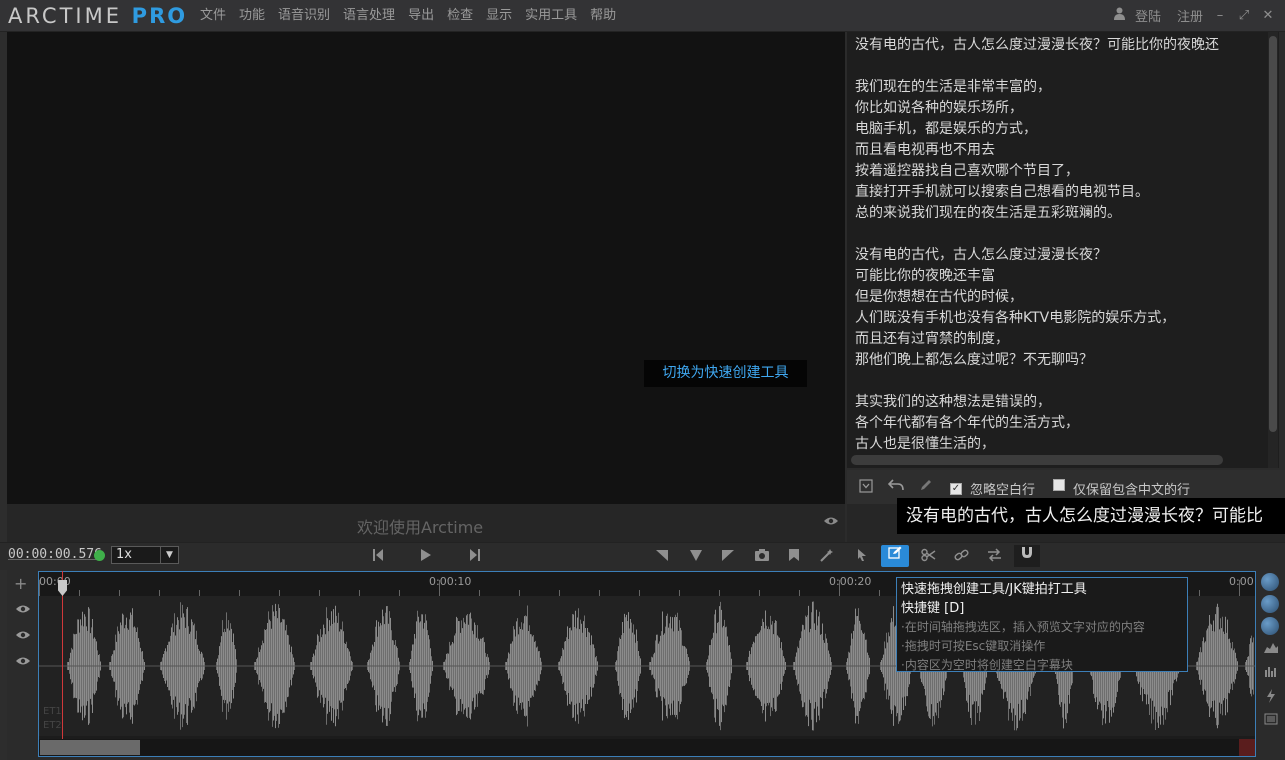  What do you see at coordinates (956, 487) in the screenshot?
I see `ignore-blank-checkbox` at bounding box center [956, 487].